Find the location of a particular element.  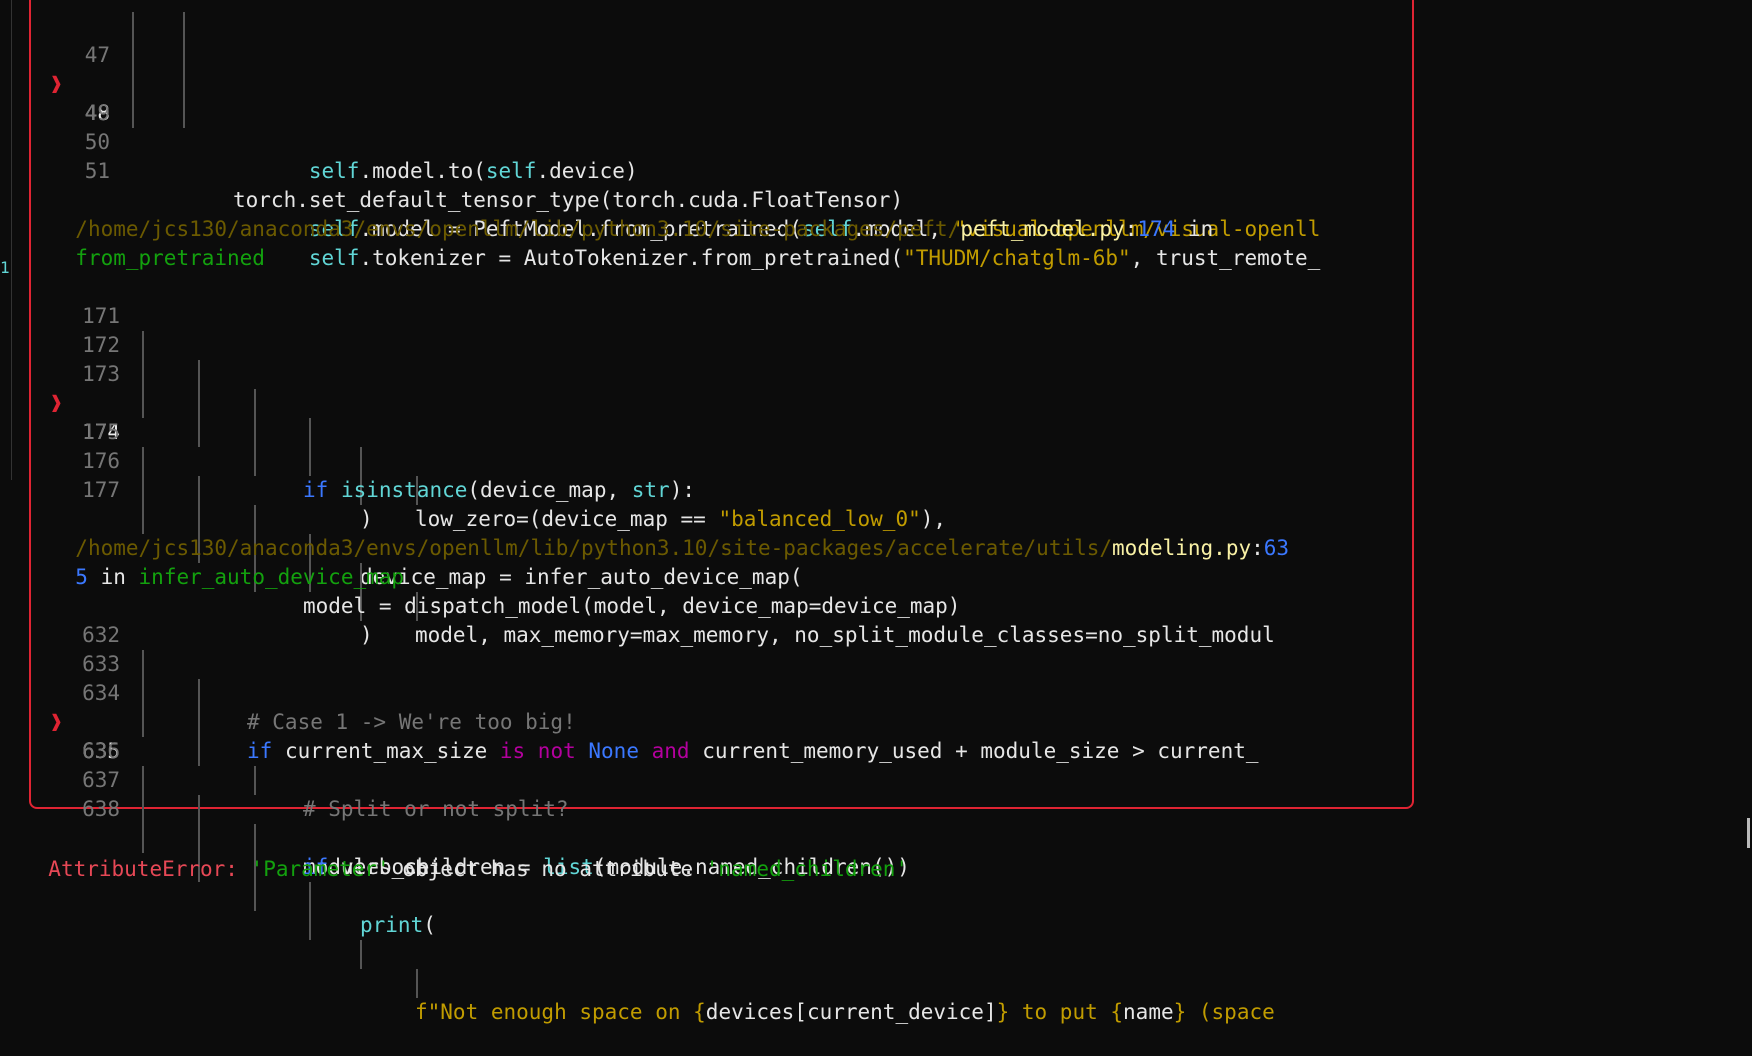

code-line-51: 51 is located at coordinates (80, 155).